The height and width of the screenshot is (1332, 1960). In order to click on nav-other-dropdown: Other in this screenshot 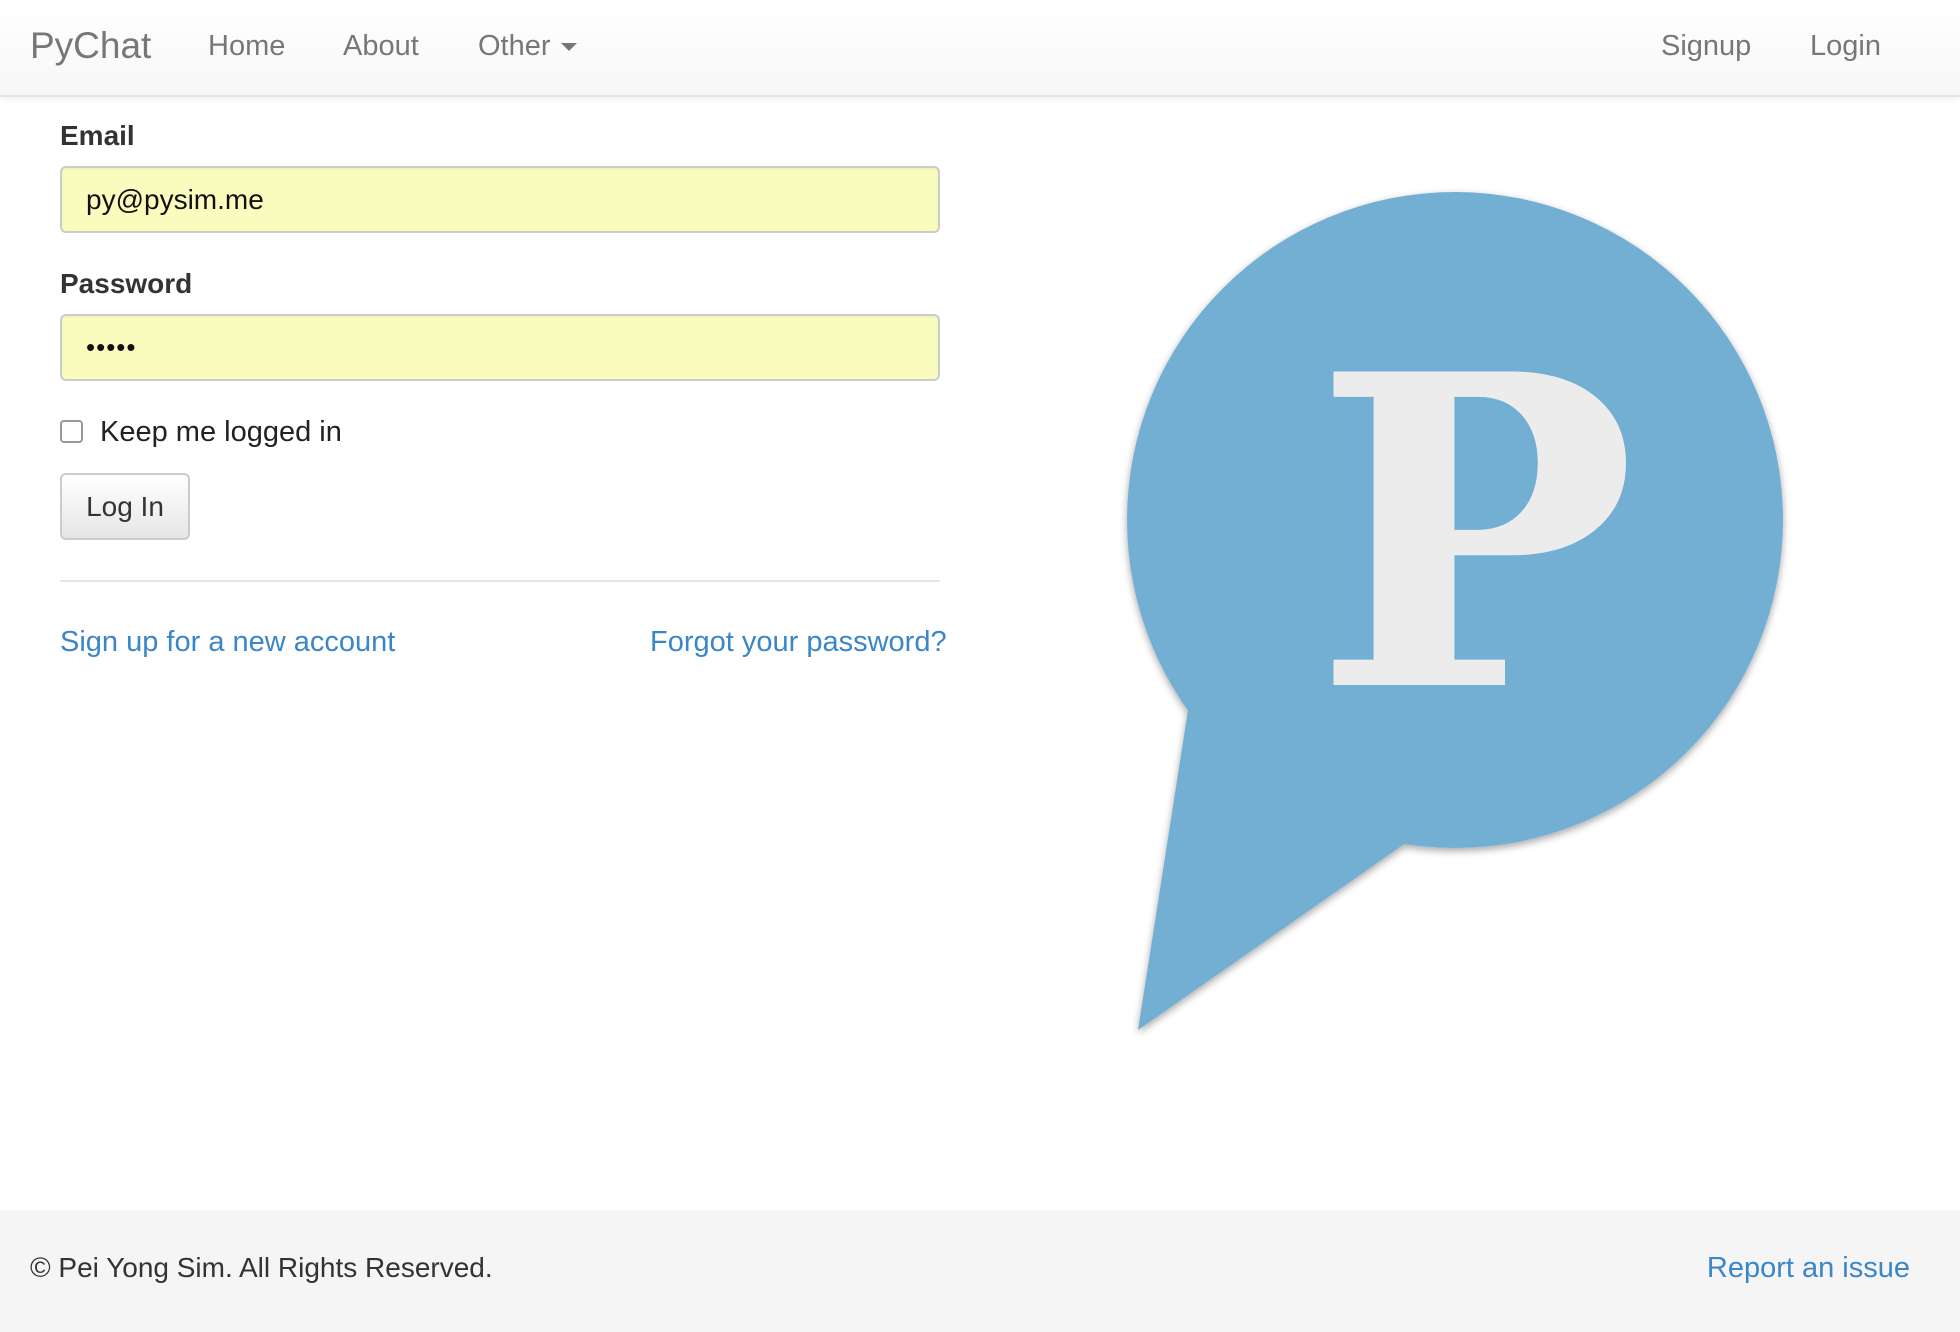, I will do `click(527, 46)`.